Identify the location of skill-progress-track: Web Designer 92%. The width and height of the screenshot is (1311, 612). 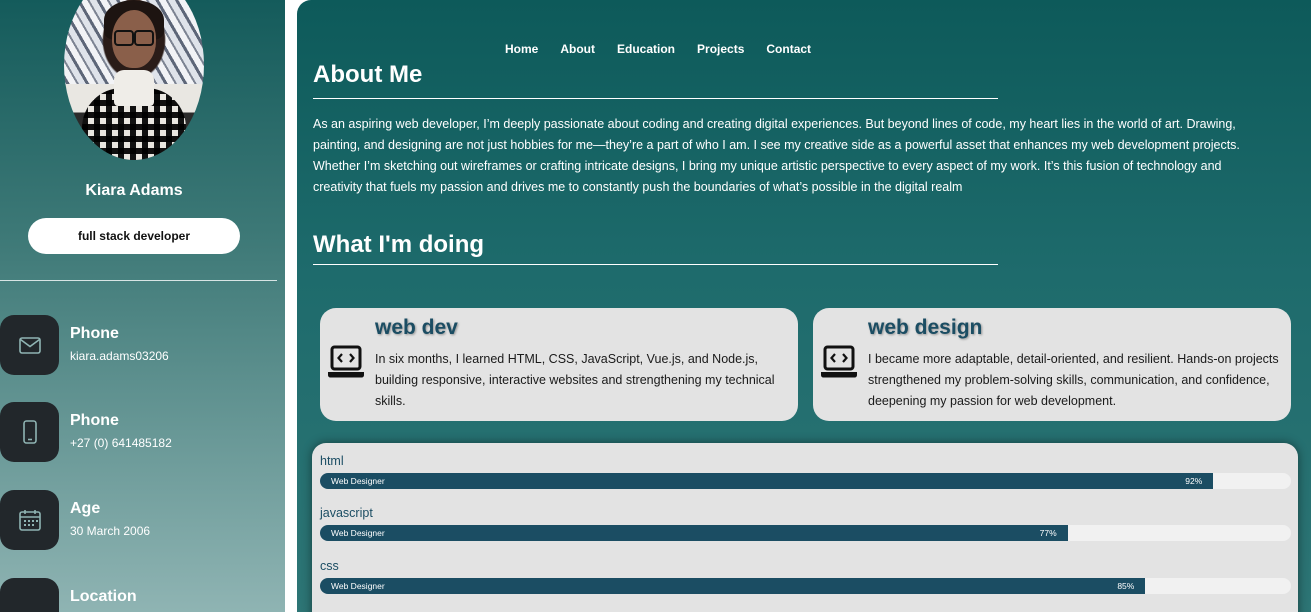
(805, 481).